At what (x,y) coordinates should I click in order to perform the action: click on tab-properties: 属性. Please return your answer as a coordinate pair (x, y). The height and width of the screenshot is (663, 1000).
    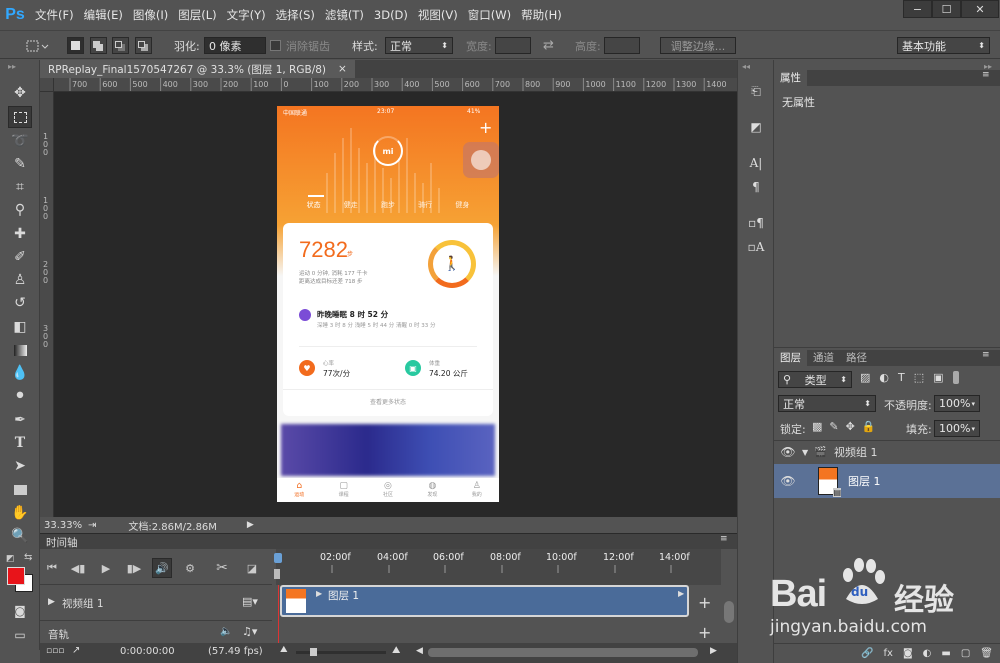
    Looking at the image, I should click on (790, 78).